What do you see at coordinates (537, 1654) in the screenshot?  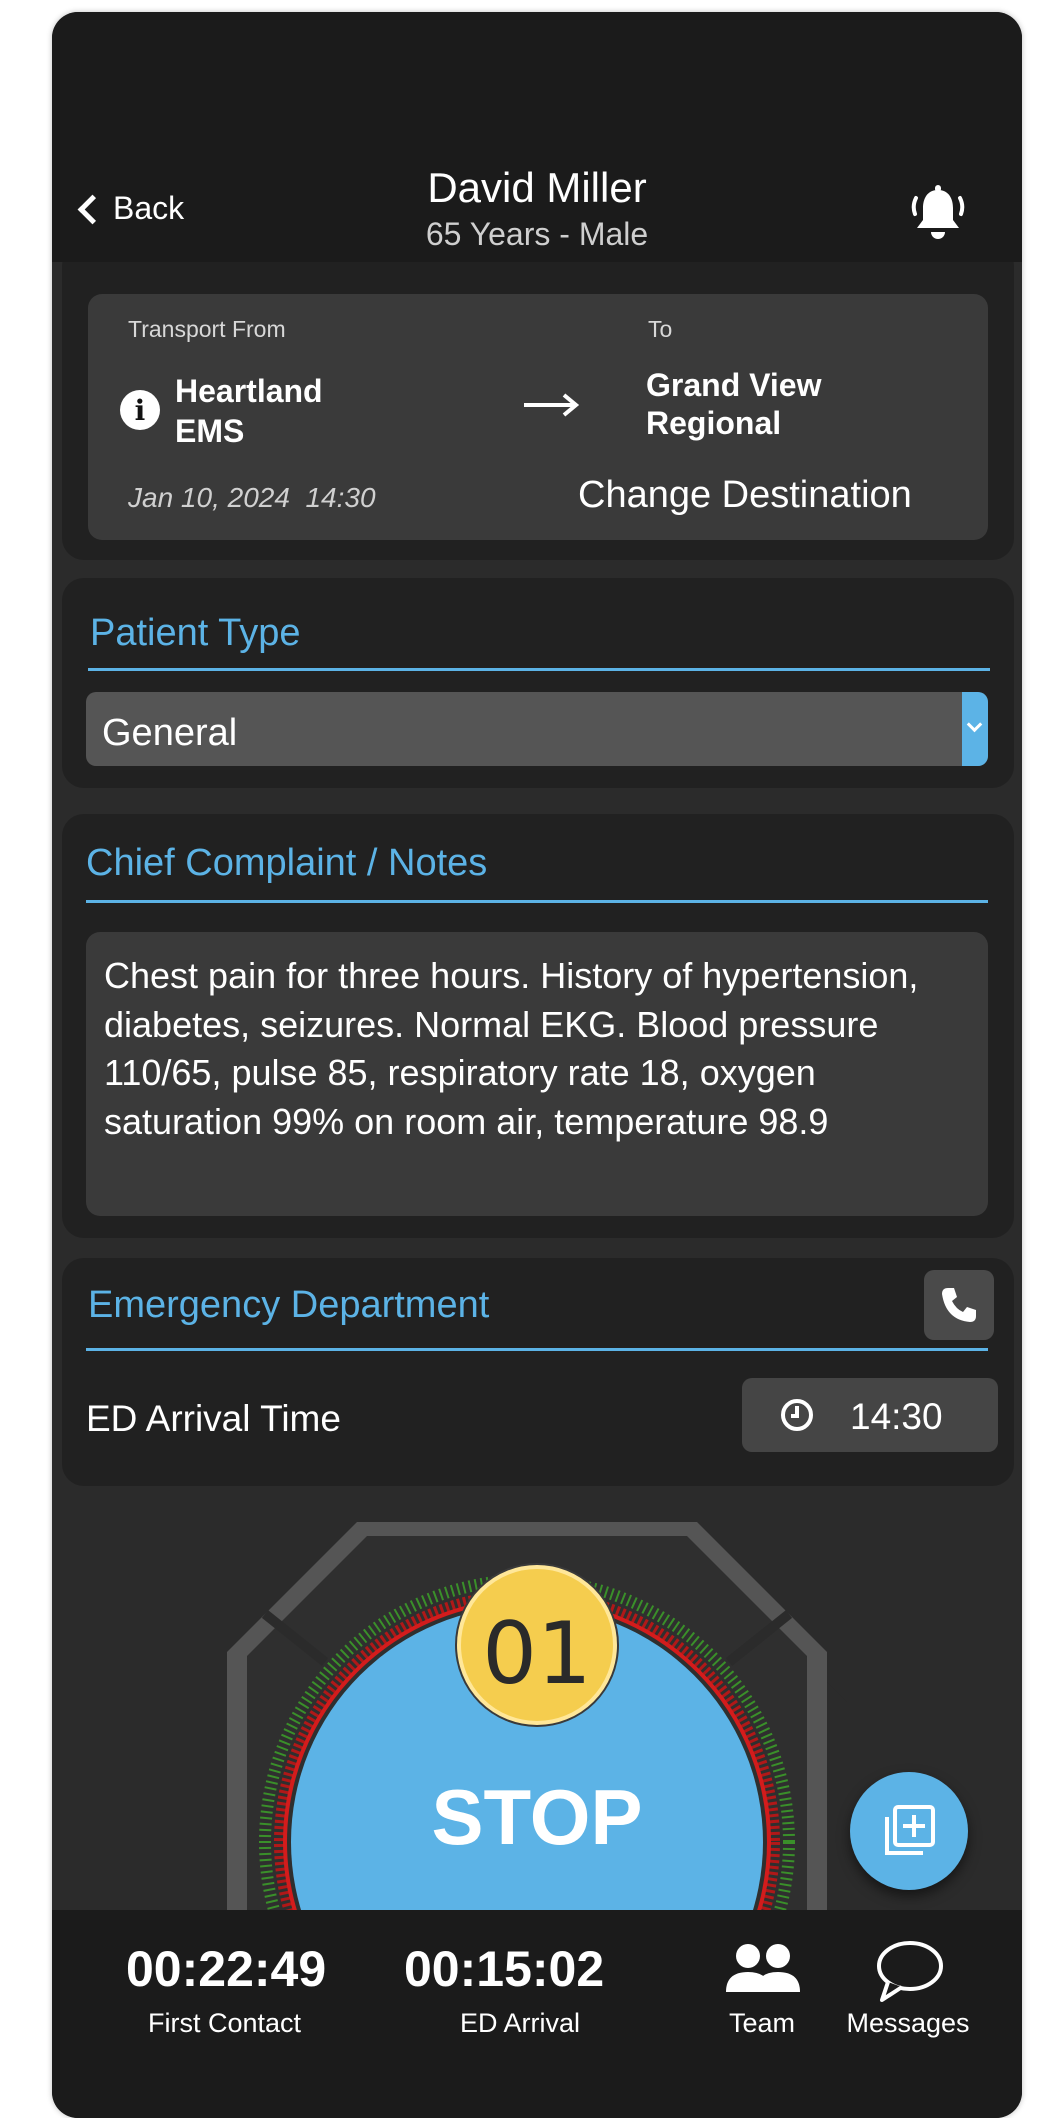 I see `counter-badge-number: 01` at bounding box center [537, 1654].